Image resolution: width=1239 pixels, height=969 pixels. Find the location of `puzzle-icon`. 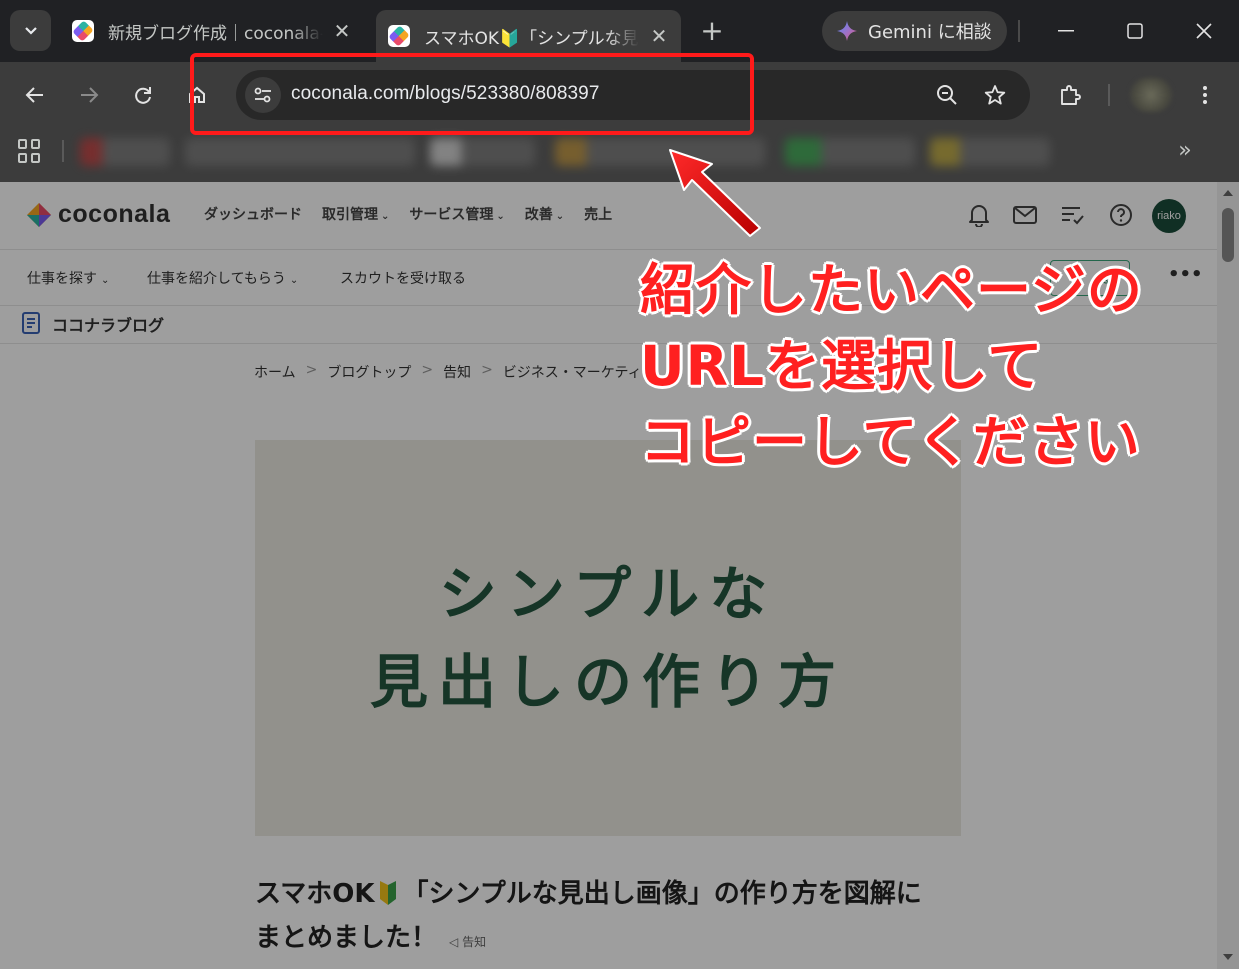

puzzle-icon is located at coordinates (1071, 95).